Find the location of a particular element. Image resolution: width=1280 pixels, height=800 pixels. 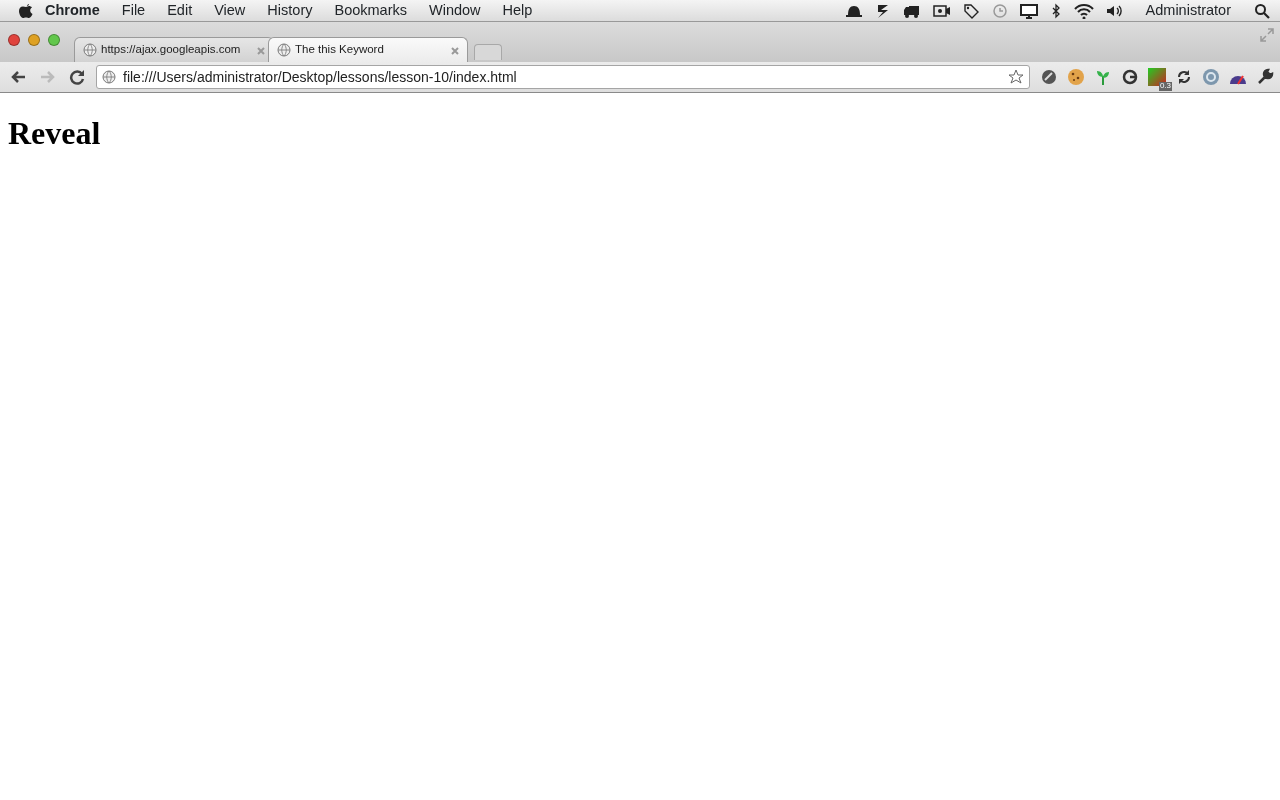

menu-item: View is located at coordinates (230, 11).